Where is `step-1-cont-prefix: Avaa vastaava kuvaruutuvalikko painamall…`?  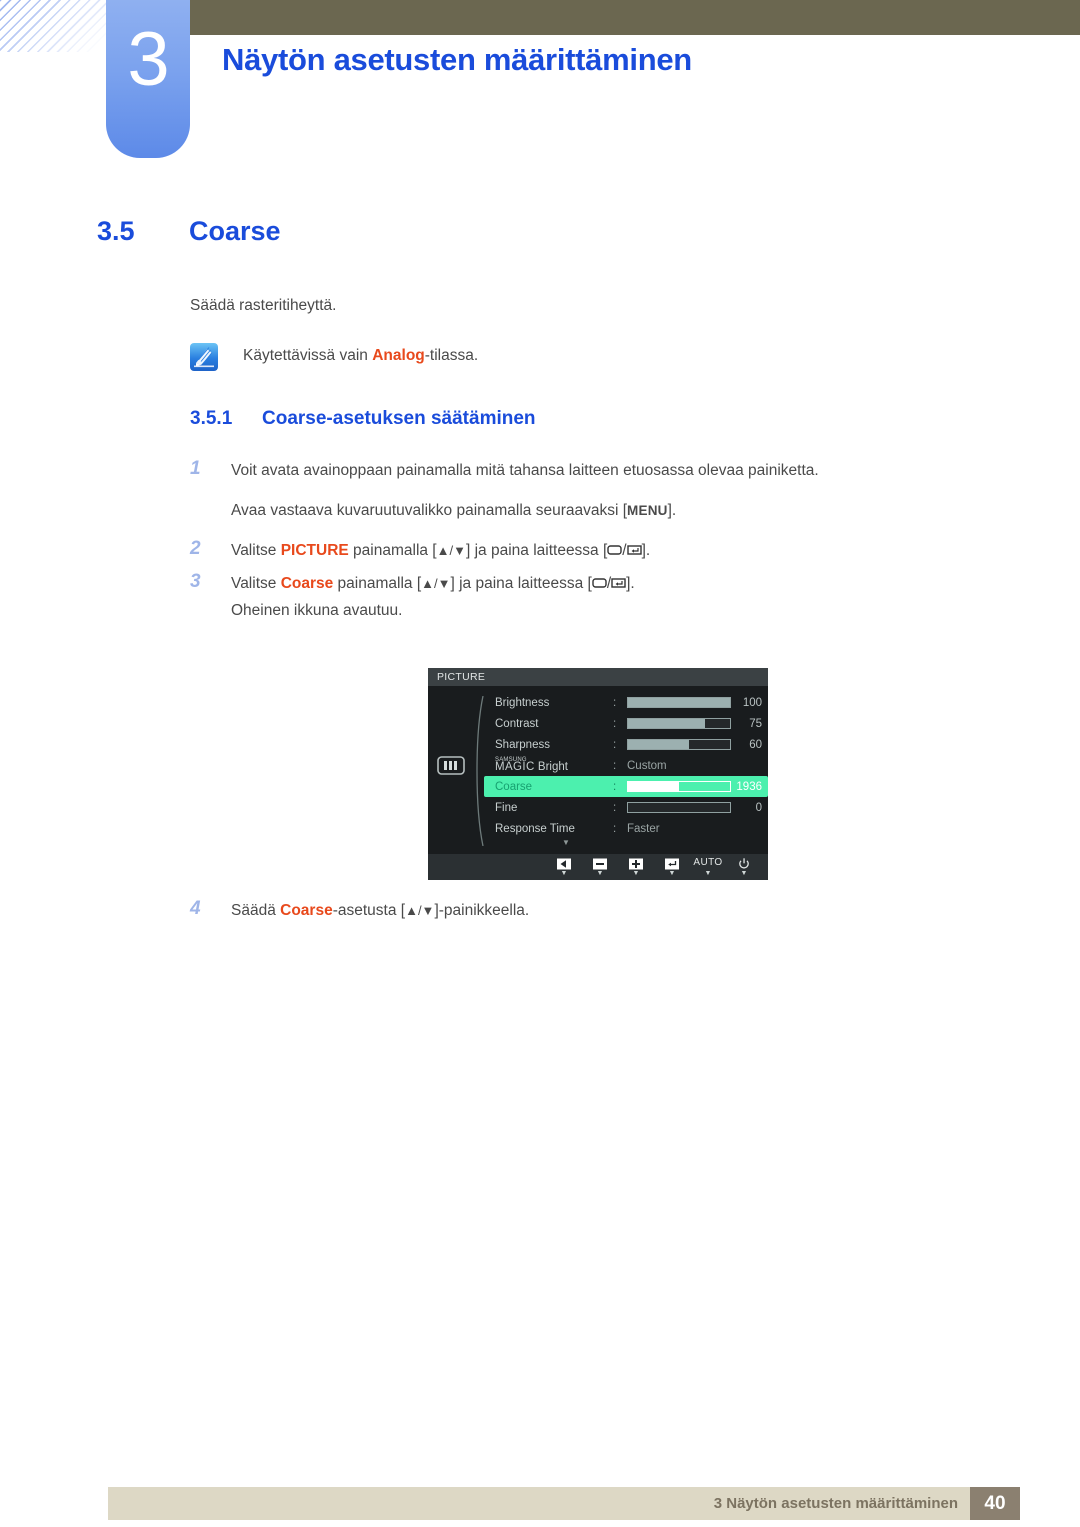
step-1-cont-prefix: Avaa vastaava kuvaruutuvalikko painamall… is located at coordinates (429, 510).